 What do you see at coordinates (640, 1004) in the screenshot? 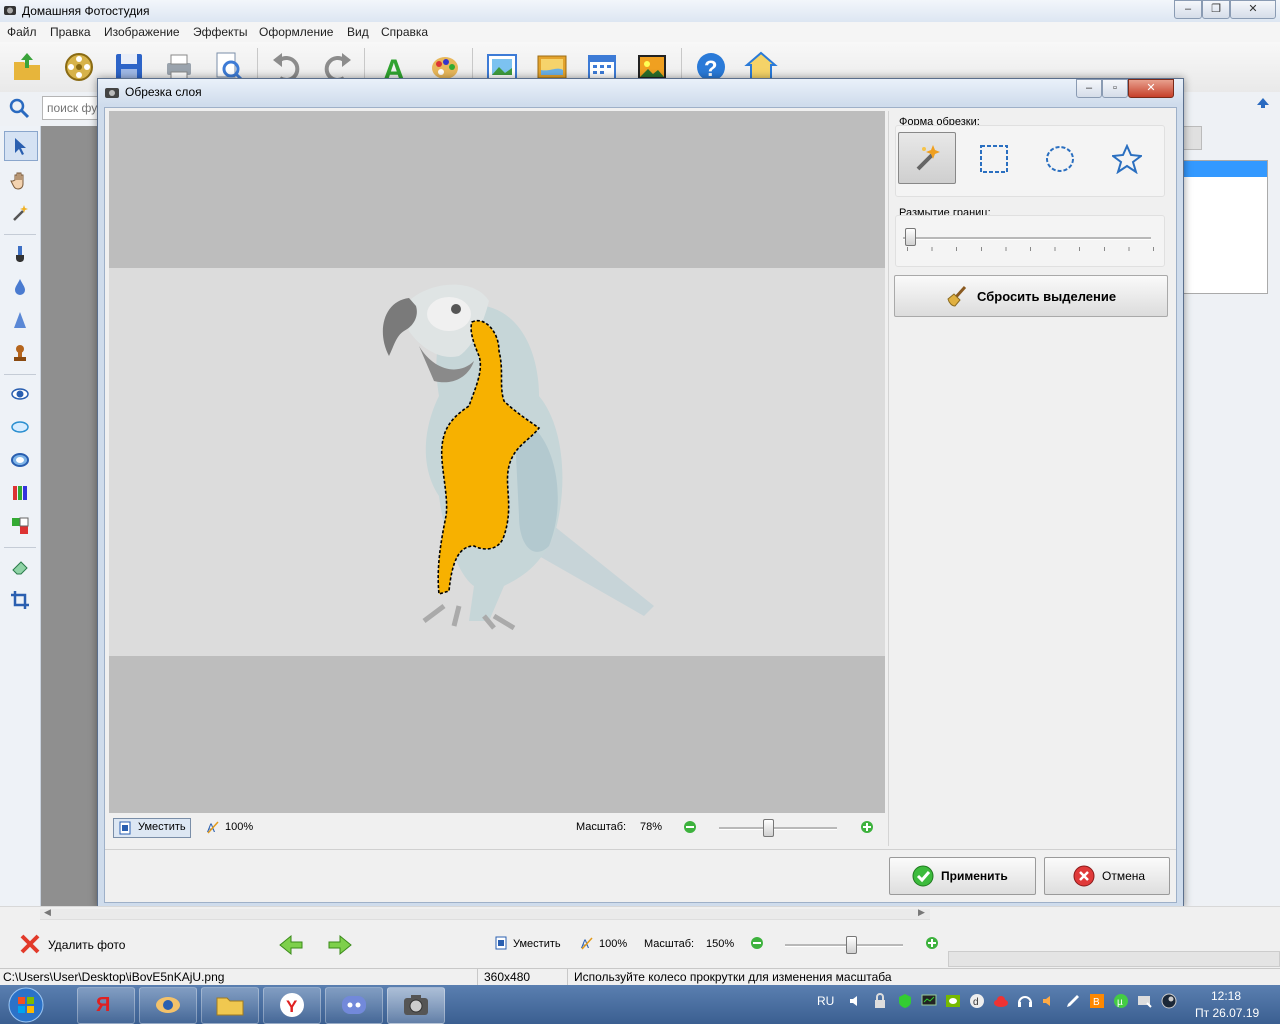
I see `taskbar: Я Y RU d B µ 12:18 Пт 26.07.19` at bounding box center [640, 1004].